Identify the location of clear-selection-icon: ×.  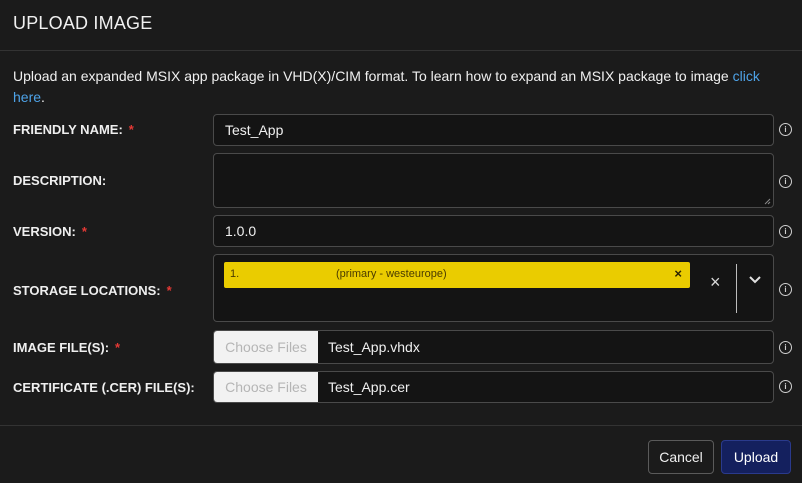
(715, 282).